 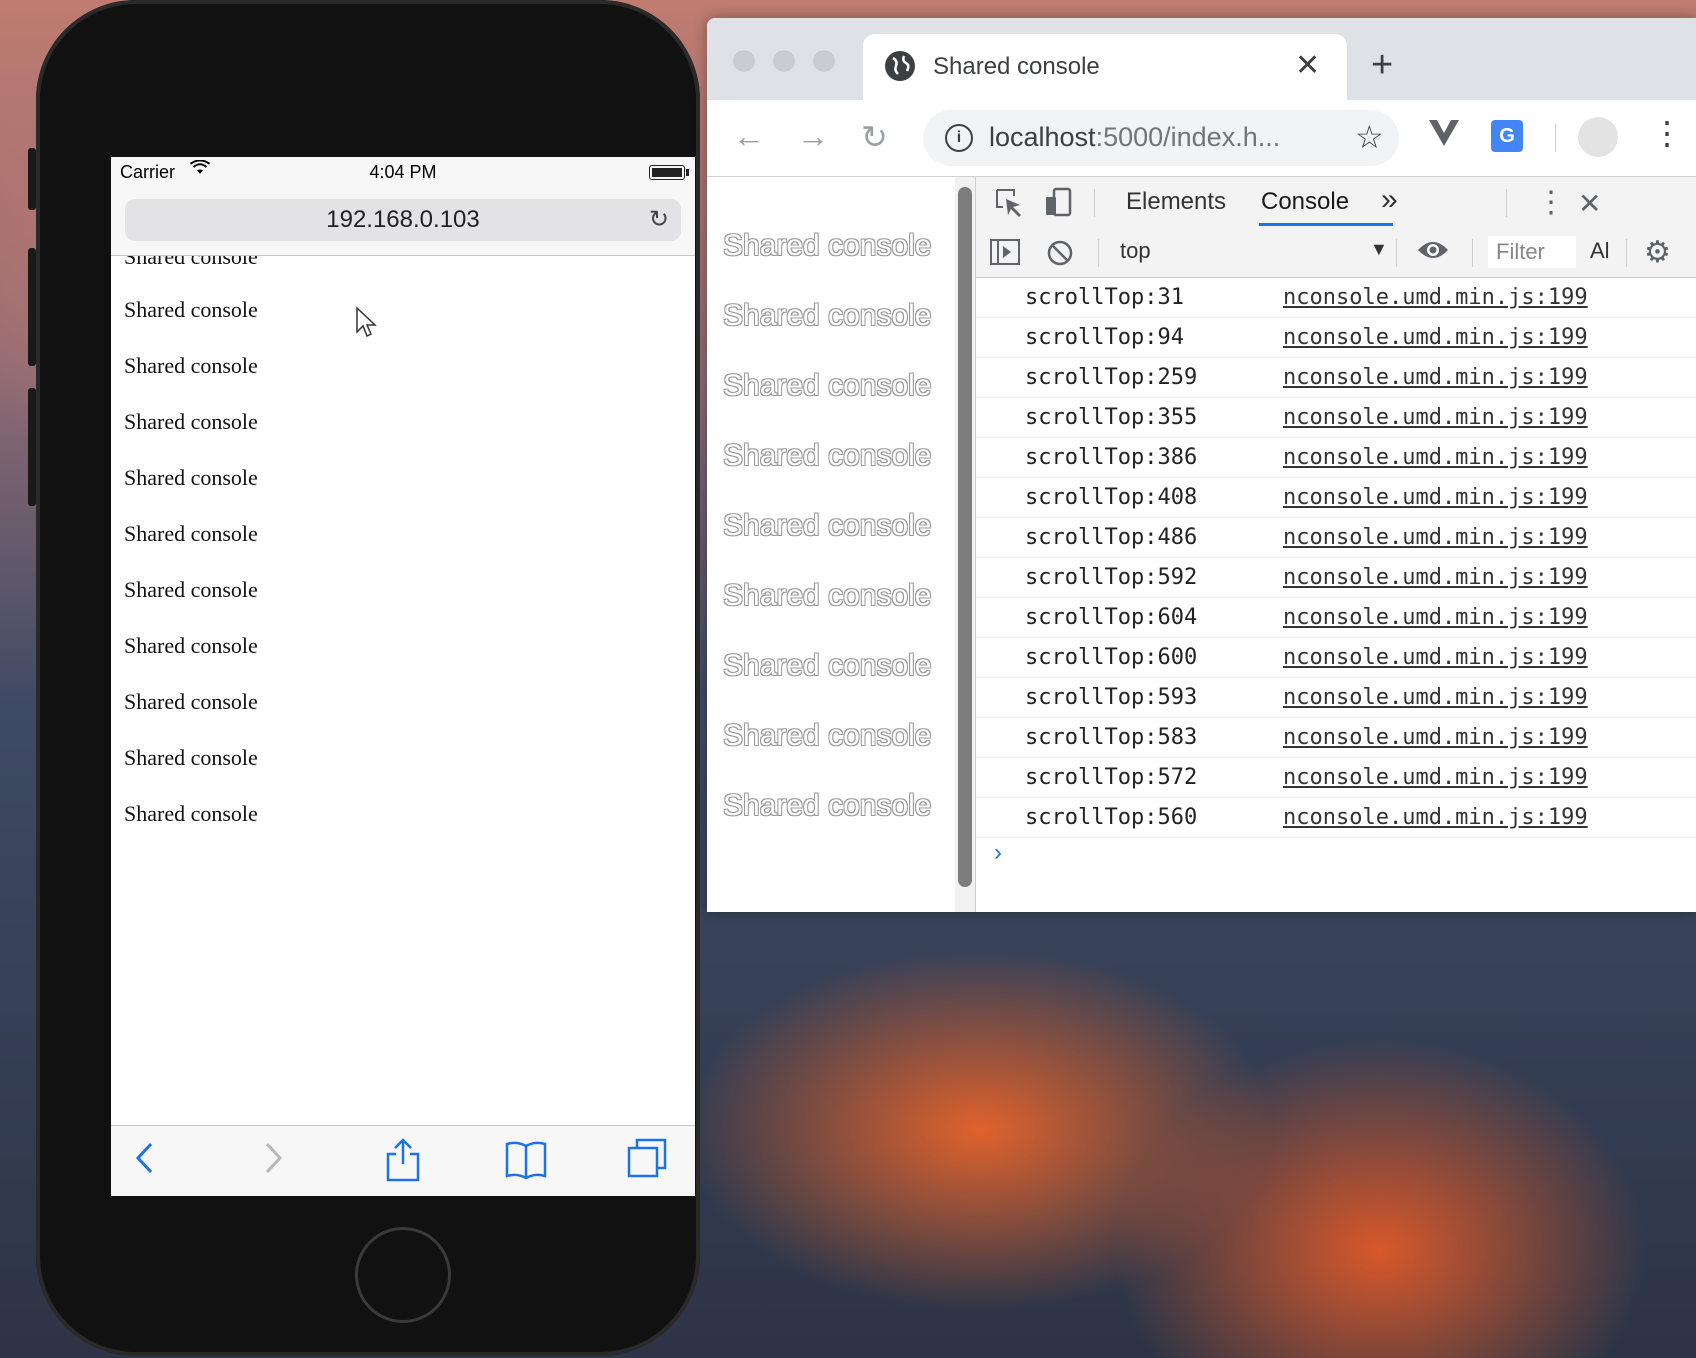 What do you see at coordinates (1111, 657) in the screenshot?
I see `log-message: scrollTop:600` at bounding box center [1111, 657].